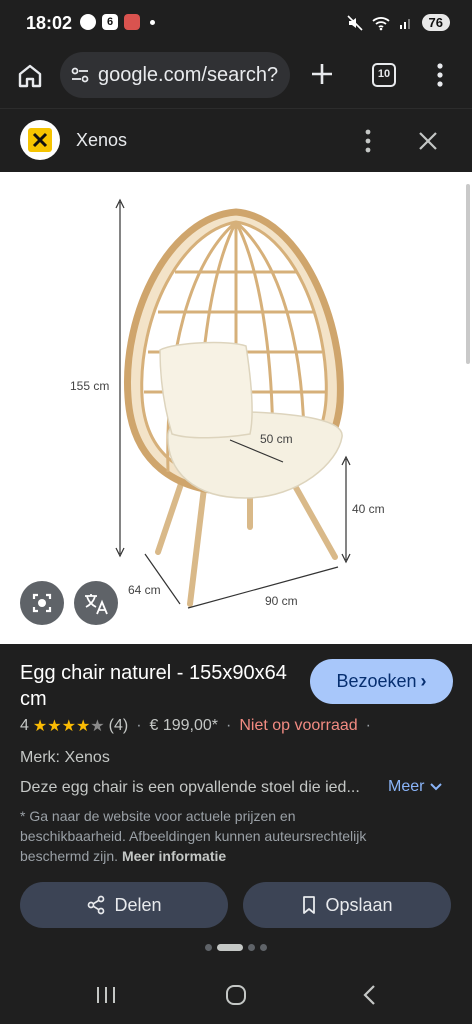  Describe the element at coordinates (174, 856) in the screenshot. I see `more-info-link: Meer informatie` at that location.